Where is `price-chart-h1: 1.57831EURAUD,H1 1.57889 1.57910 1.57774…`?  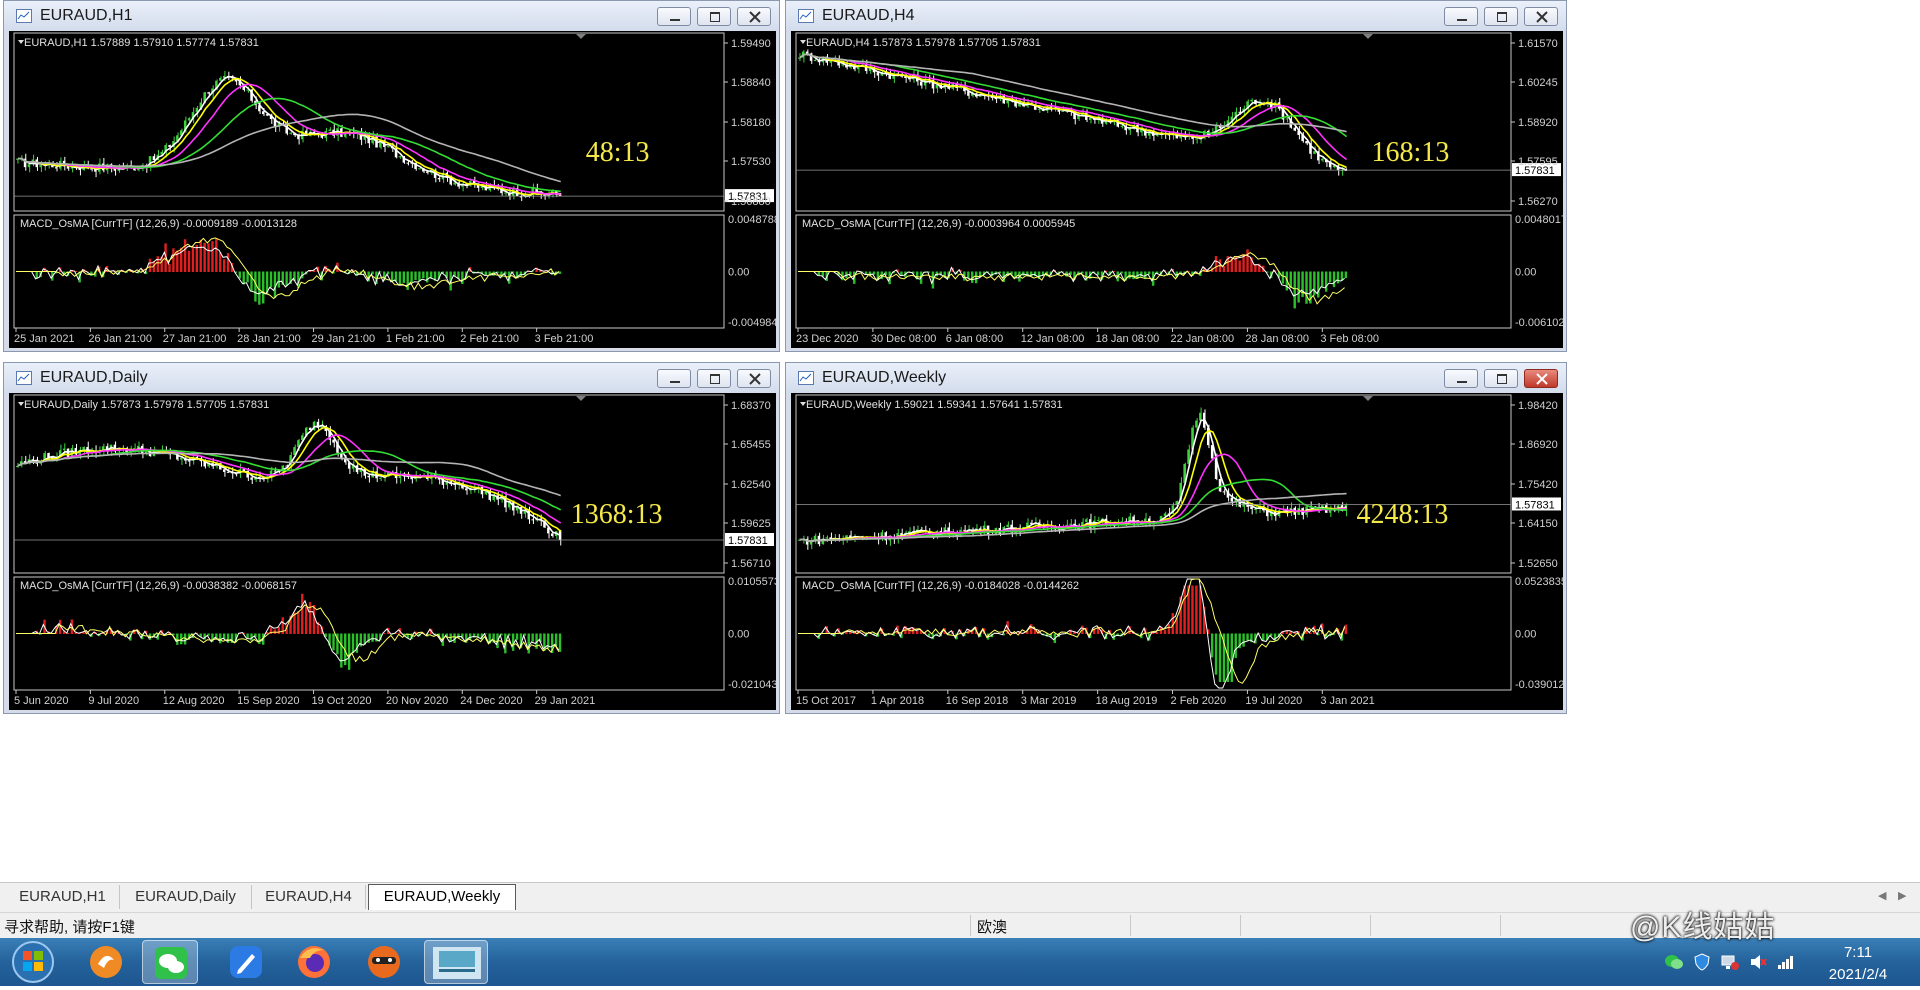
price-chart-h1: 1.57831EURAUD,H1 1.57889 1.57910 1.57774… is located at coordinates (392, 189).